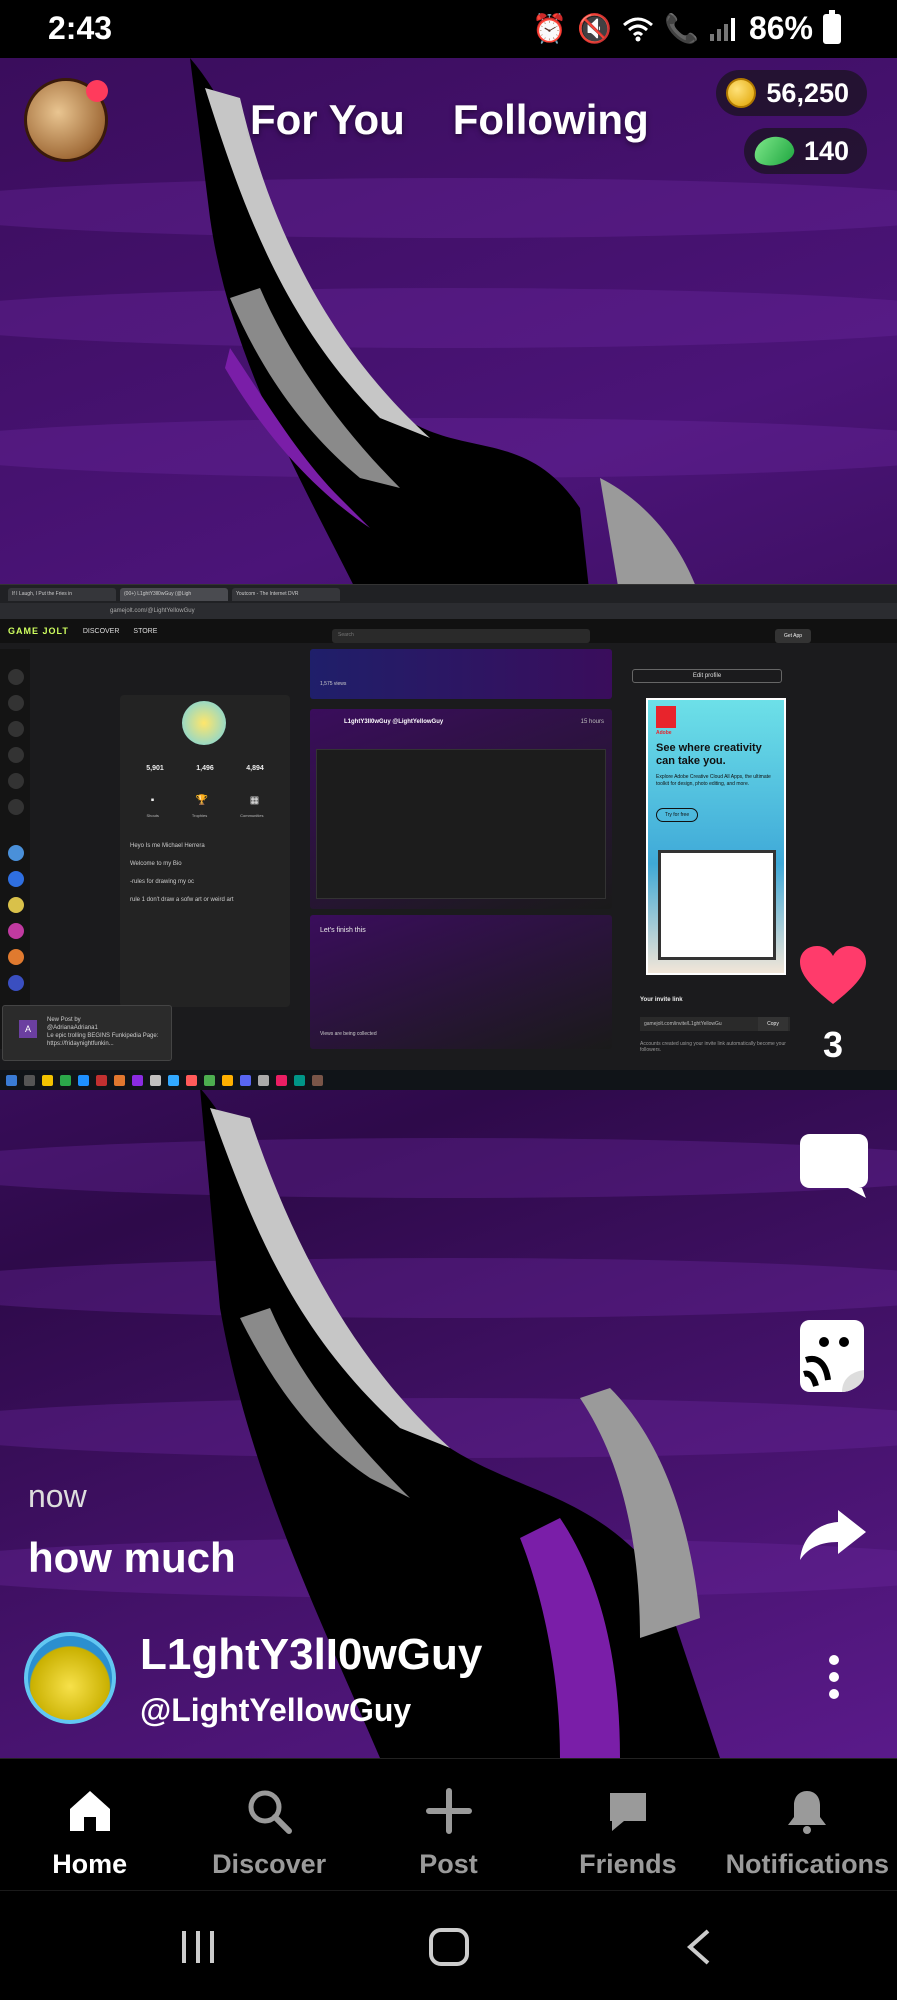 Image resolution: width=897 pixels, height=2000 pixels. What do you see at coordinates (448, 29) in the screenshot?
I see `status-bar: 2:43 ⏰ 🔇 📞 86%` at bounding box center [448, 29].